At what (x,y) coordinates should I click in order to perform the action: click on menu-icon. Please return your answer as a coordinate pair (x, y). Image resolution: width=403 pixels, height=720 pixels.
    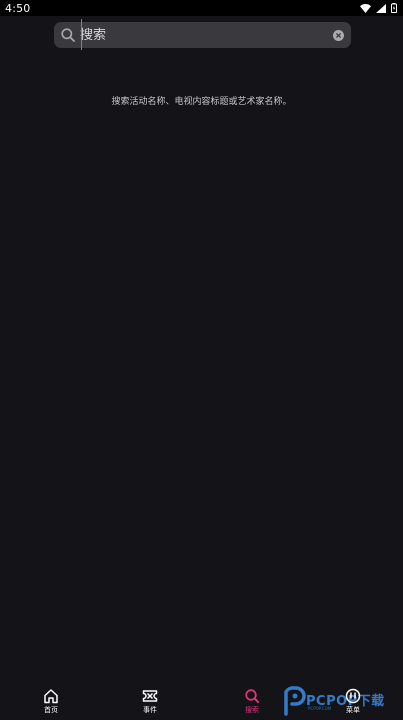
    Looking at the image, I should click on (353, 696).